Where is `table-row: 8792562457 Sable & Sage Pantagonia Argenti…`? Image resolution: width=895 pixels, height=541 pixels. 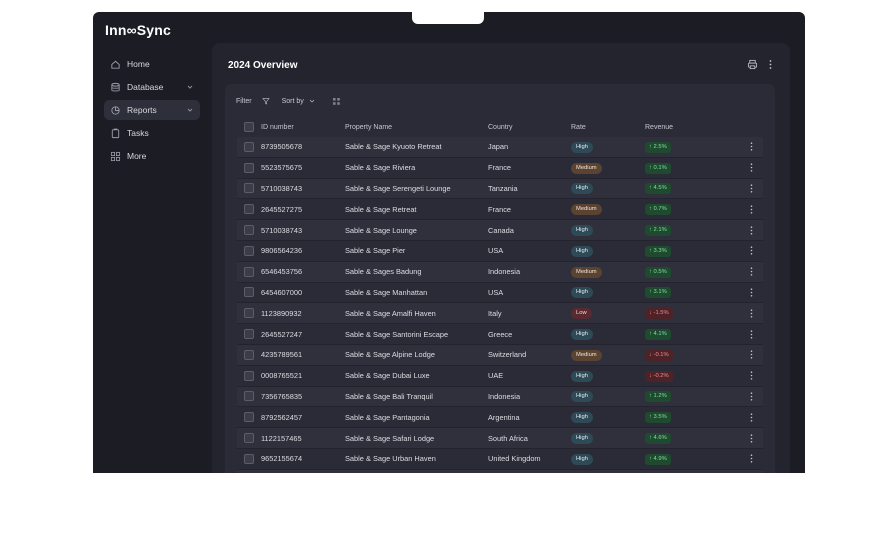 table-row: 8792562457 Sable & Sage Pantagonia Argenti… is located at coordinates (500, 418).